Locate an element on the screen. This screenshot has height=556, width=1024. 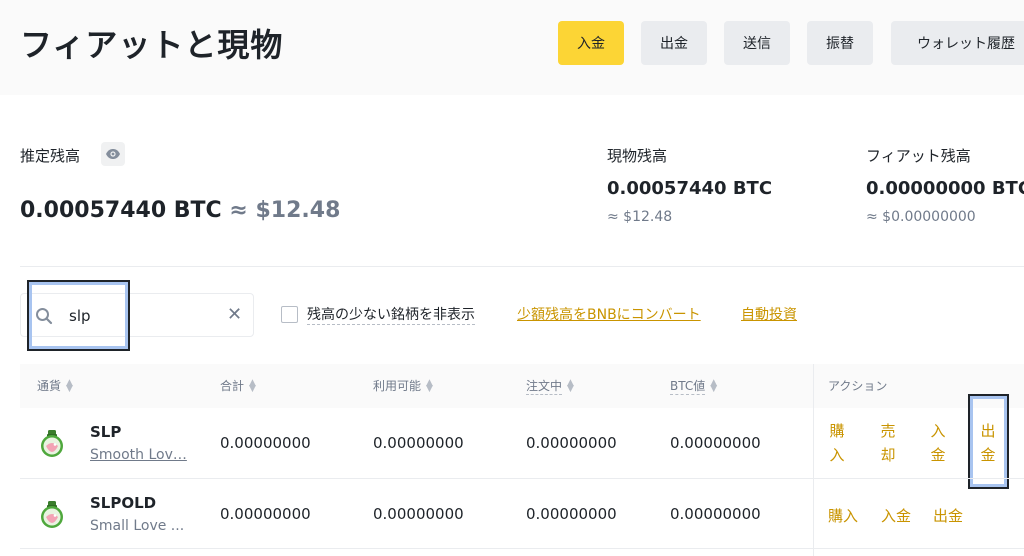
wallet-history-button: ウォレット履歴 is located at coordinates (957, 43).